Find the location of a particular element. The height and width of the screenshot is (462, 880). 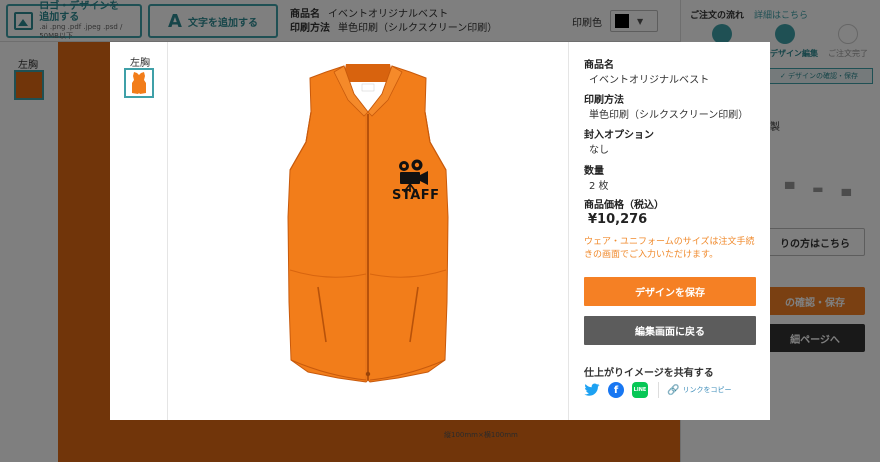

line-icon: LINE is located at coordinates (640, 390).